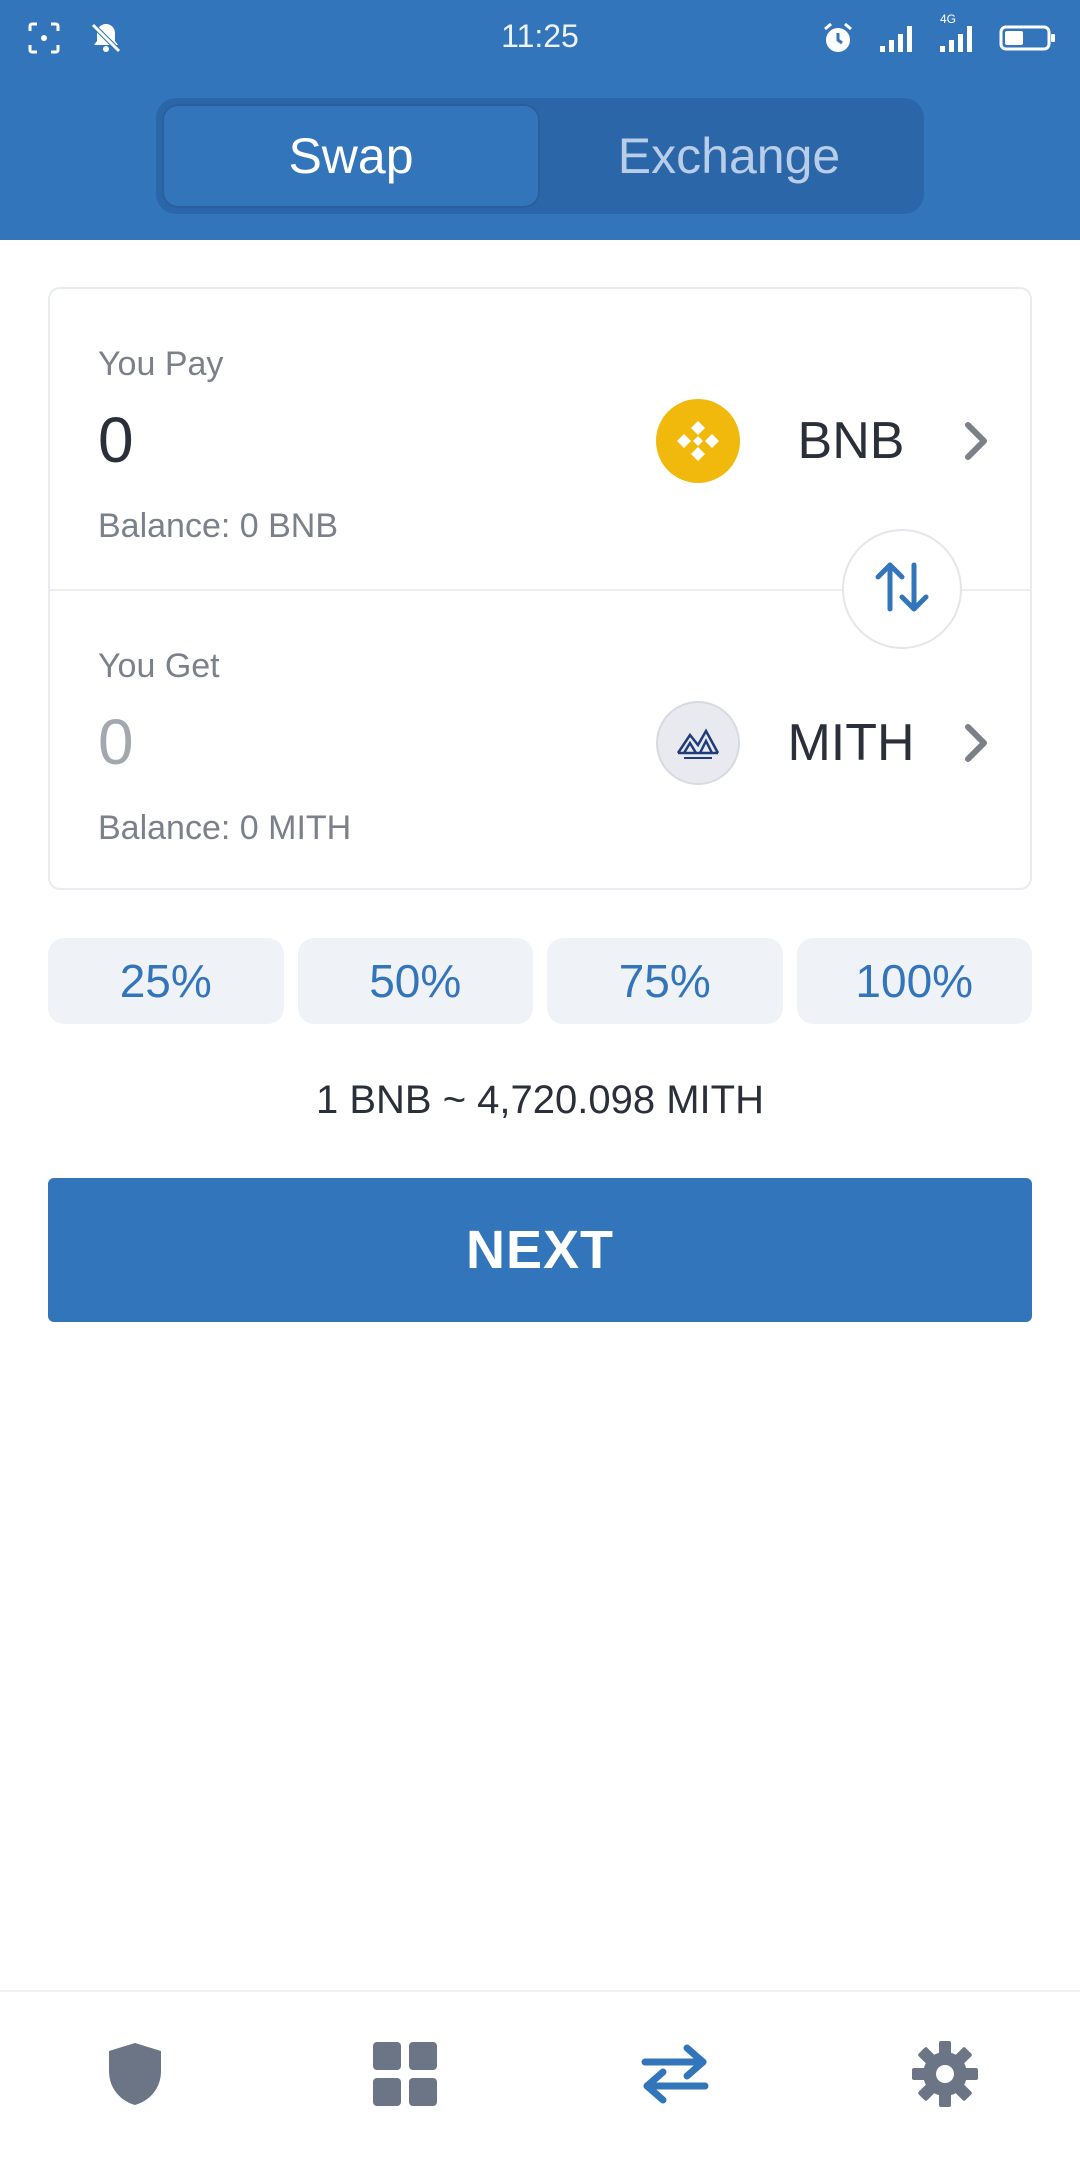 Image resolution: width=1080 pixels, height=2160 pixels. Describe the element at coordinates (665, 981) in the screenshot. I see `percent-75-button: 75%` at that location.